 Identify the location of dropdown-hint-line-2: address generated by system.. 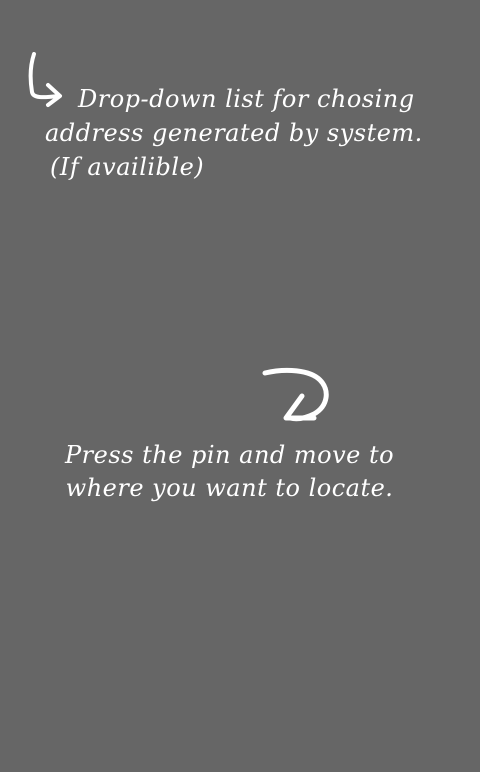
(234, 133).